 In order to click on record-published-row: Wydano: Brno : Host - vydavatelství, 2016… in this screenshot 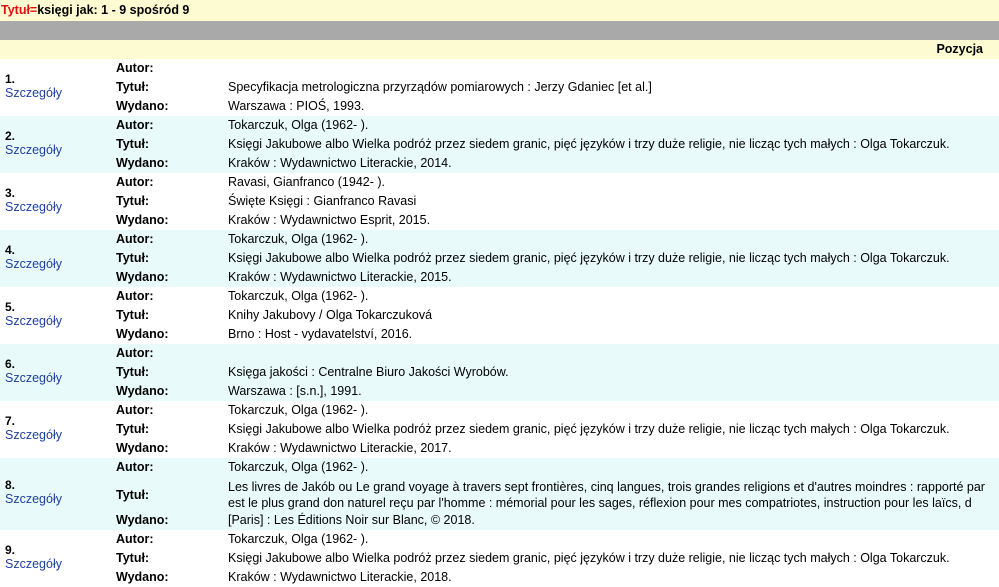, I will do `click(499, 334)`.